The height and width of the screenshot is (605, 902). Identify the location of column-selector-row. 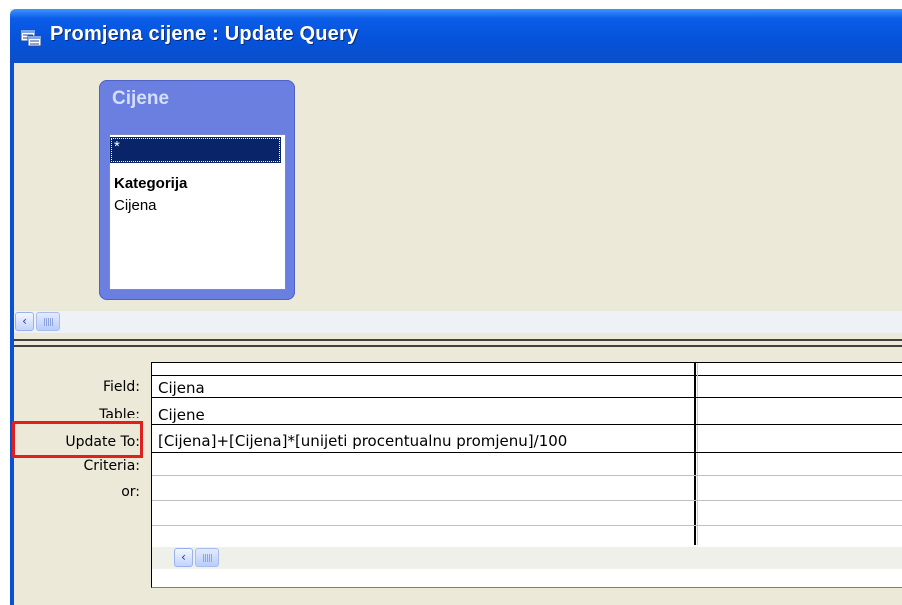
(527, 369).